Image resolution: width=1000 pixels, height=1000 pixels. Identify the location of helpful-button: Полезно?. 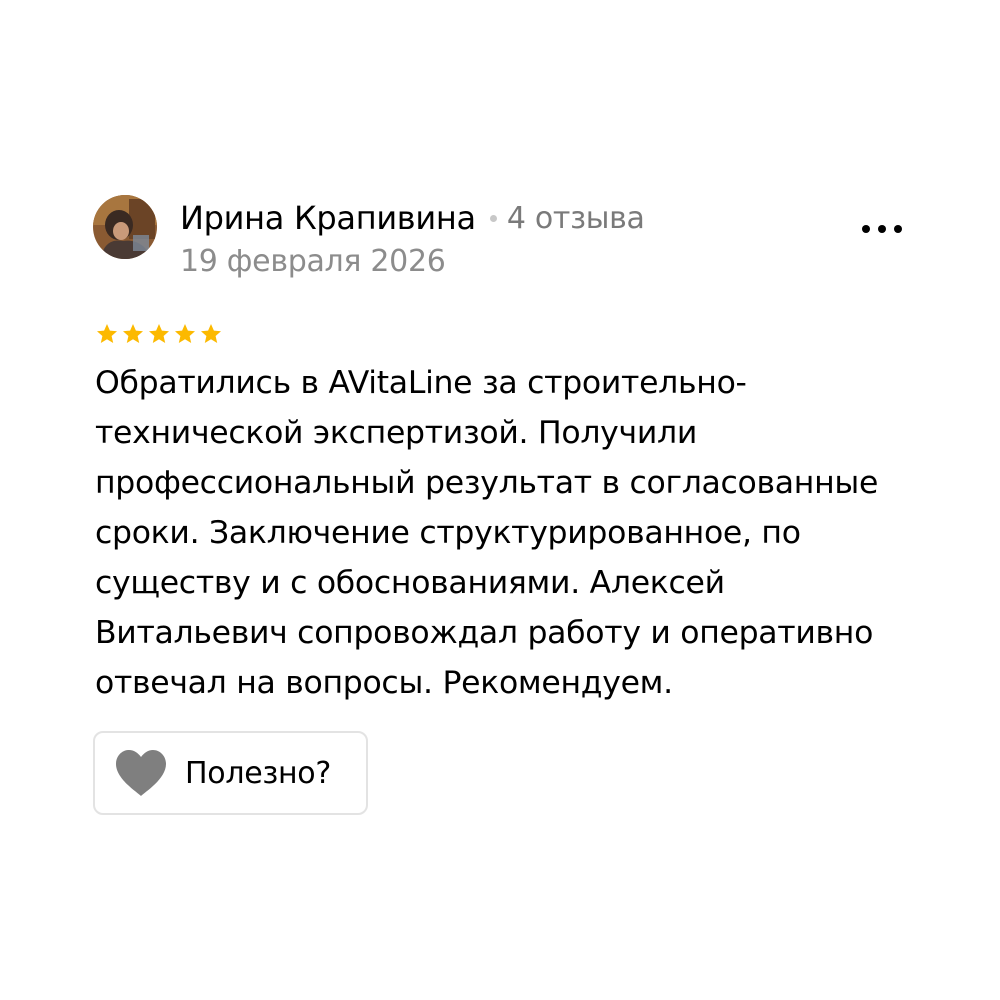
(230, 773).